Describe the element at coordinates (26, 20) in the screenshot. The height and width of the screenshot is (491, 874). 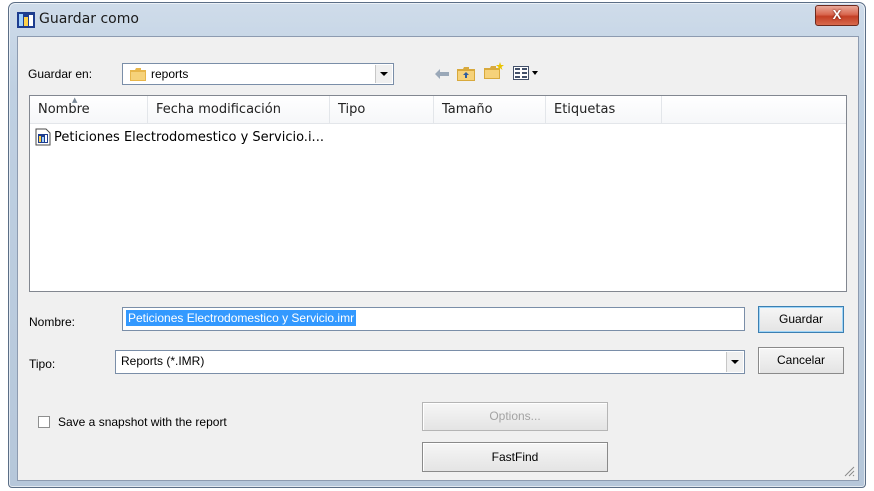
I see `app-icon` at that location.